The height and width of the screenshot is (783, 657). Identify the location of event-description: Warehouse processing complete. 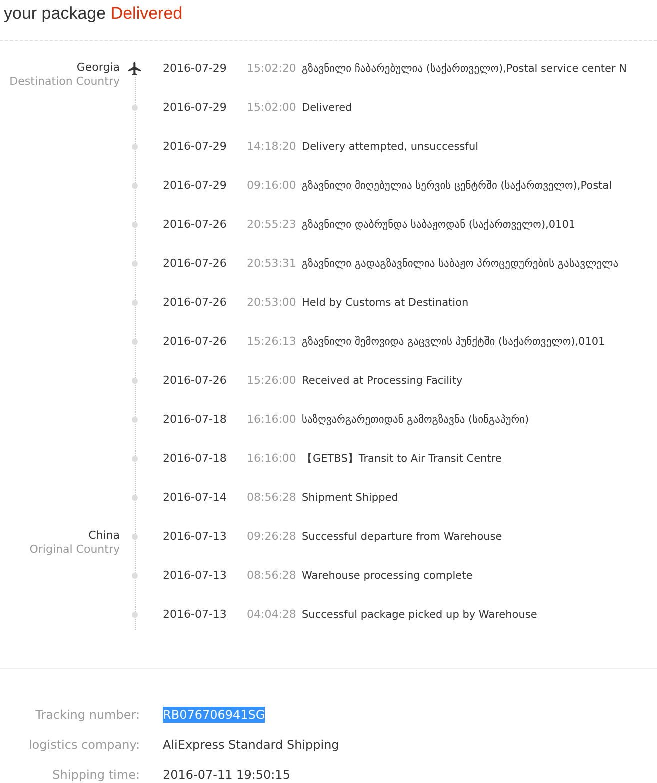
(387, 576).